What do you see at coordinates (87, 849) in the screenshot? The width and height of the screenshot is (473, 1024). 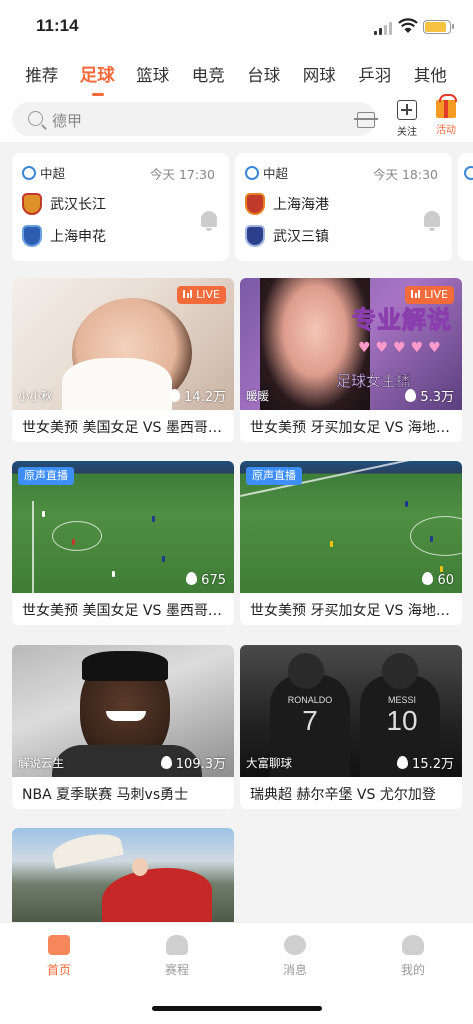 I see `umbrella-shape` at bounding box center [87, 849].